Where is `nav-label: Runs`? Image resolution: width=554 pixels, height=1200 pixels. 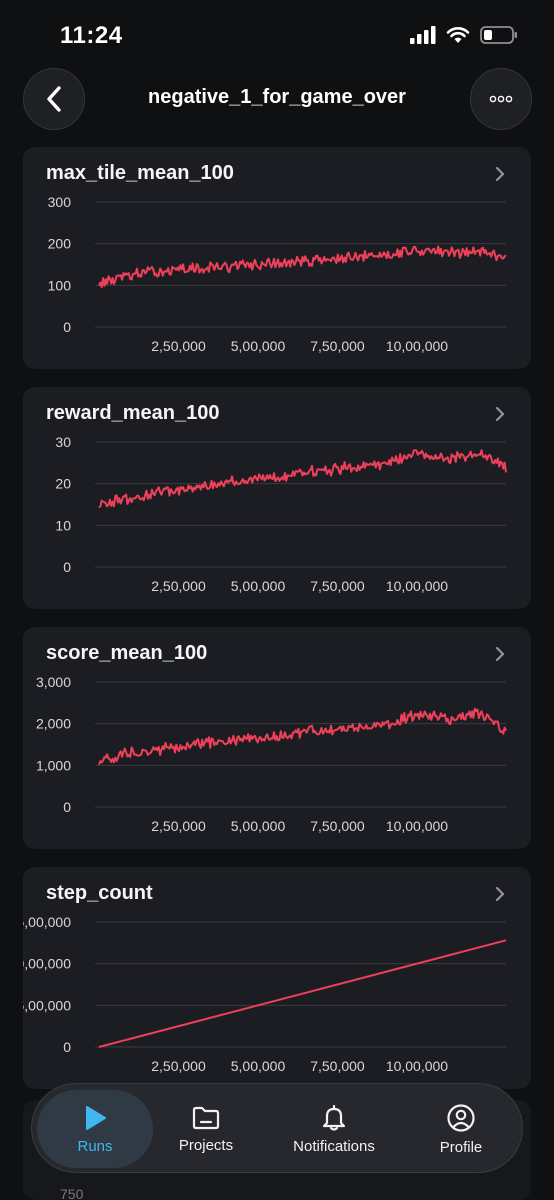
nav-label: Runs is located at coordinates (95, 1146).